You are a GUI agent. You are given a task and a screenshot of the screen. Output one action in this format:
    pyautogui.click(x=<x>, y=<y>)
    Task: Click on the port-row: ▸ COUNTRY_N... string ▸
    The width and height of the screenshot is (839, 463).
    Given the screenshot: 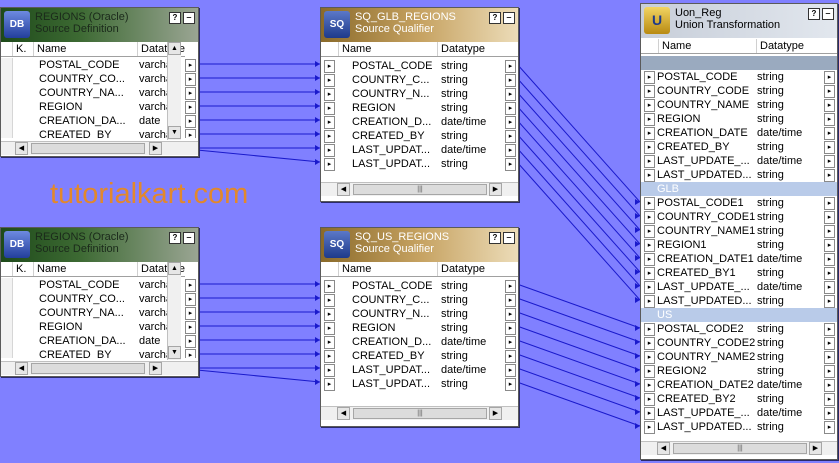 What is the action you would take?
    pyautogui.click(x=419, y=94)
    